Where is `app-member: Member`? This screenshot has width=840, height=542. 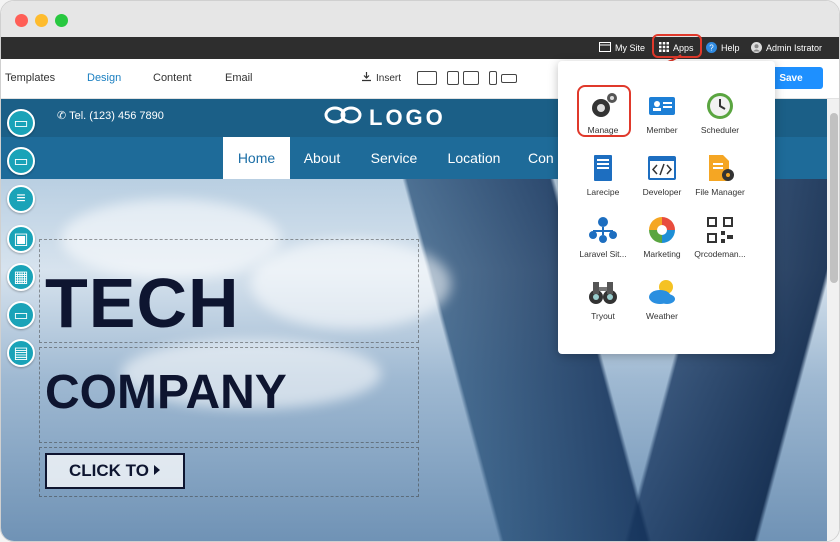
app-member: Member is located at coordinates (662, 117).